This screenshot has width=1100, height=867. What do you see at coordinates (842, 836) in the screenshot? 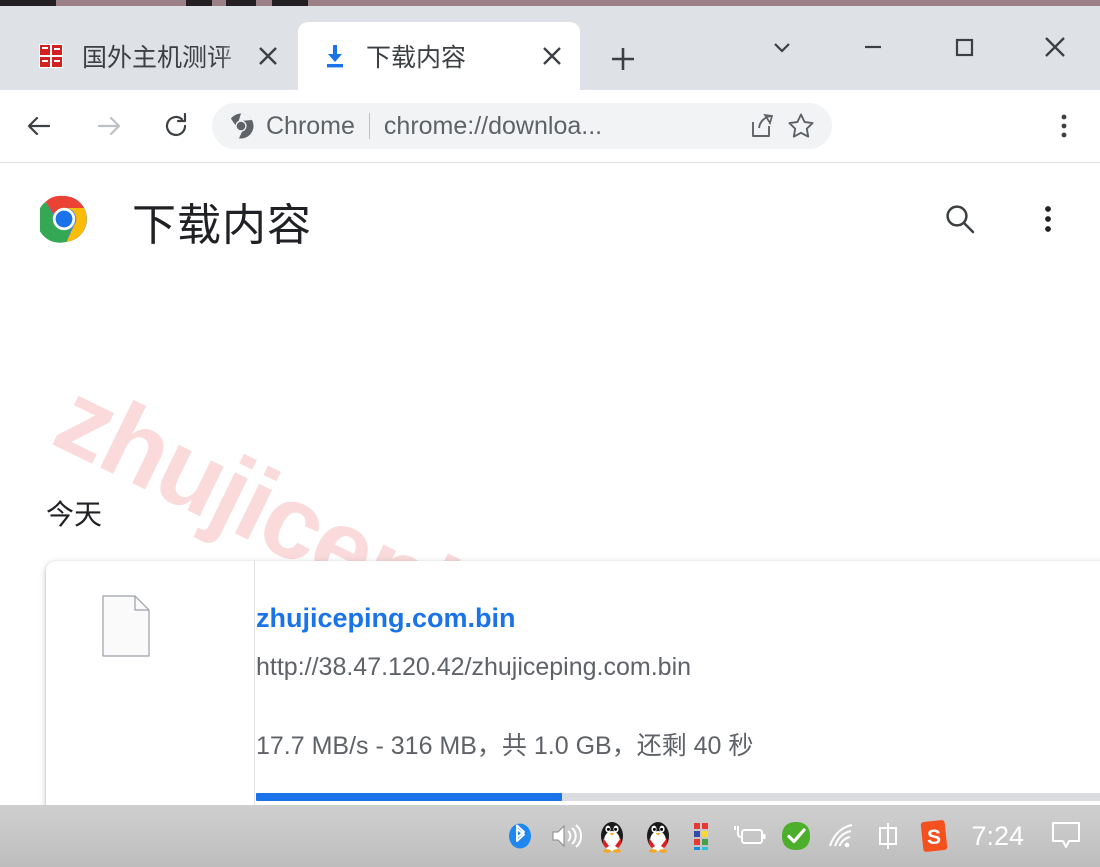
I see `wifi-icon` at bounding box center [842, 836].